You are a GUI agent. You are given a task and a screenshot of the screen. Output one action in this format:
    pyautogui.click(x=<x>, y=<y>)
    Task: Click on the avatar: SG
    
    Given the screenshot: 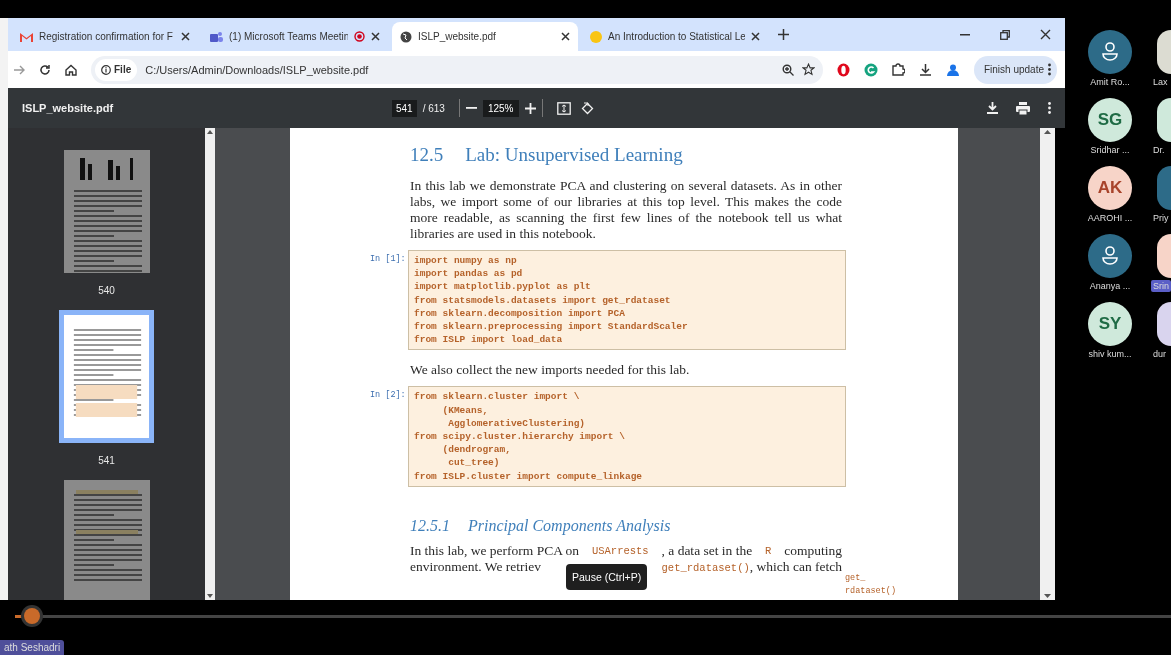 What is the action you would take?
    pyautogui.click(x=1110, y=120)
    